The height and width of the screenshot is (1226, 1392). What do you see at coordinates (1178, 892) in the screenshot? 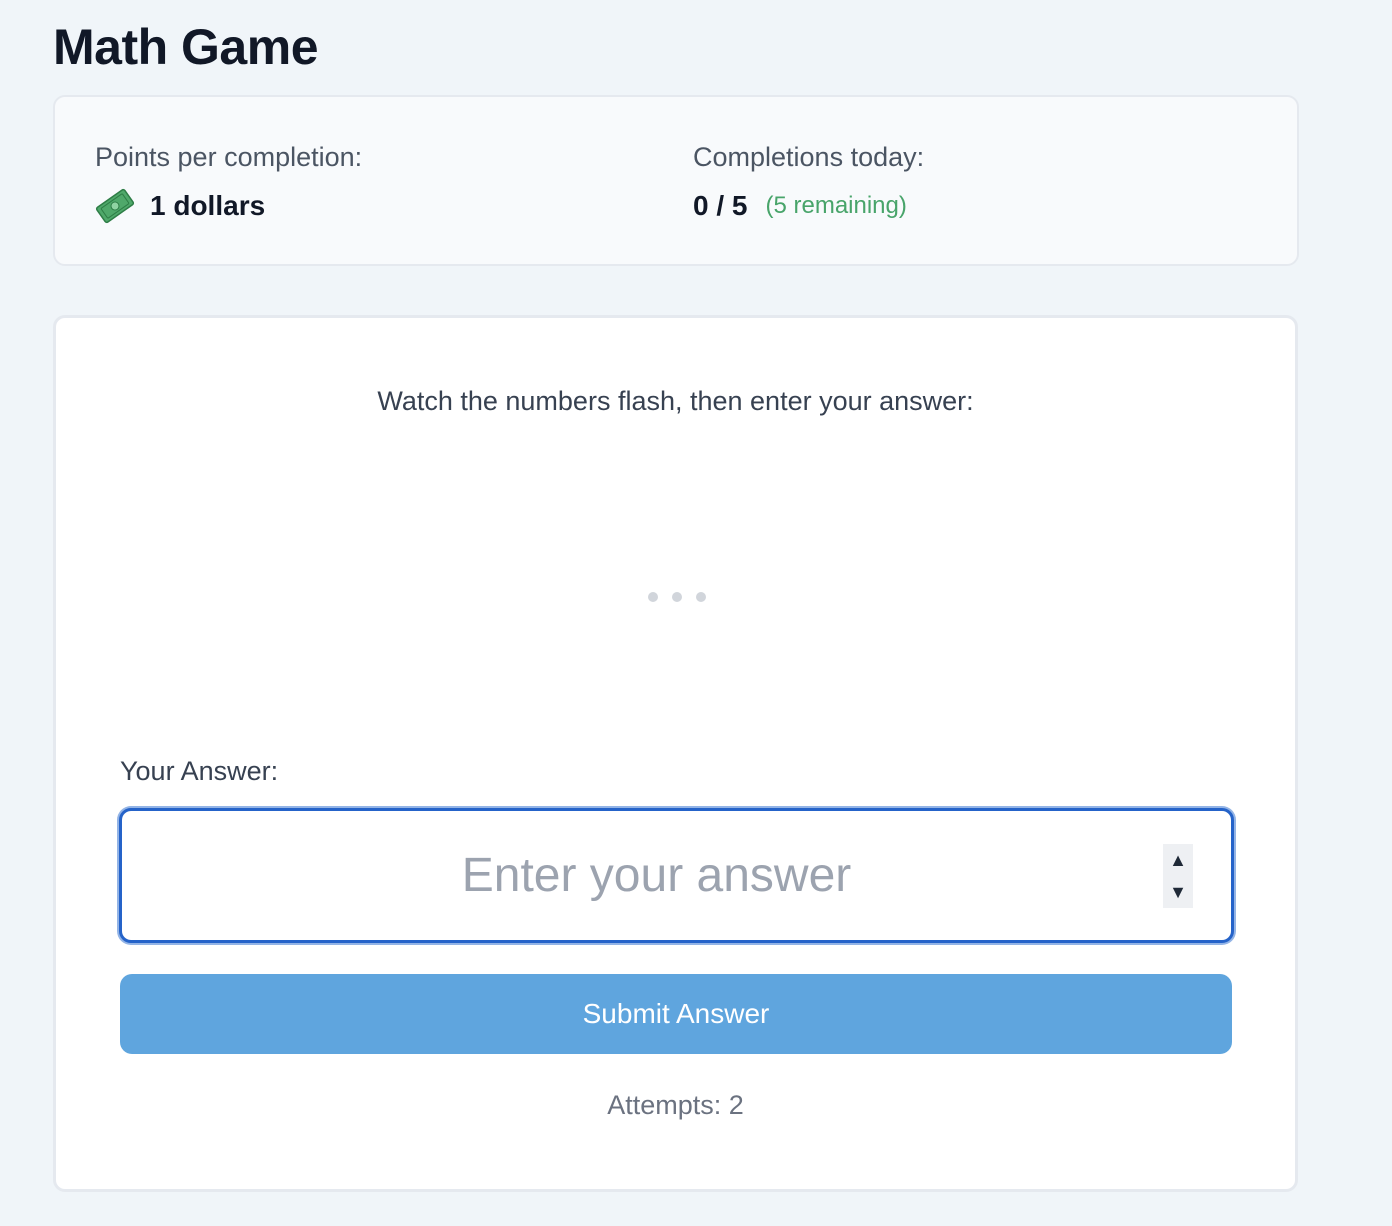
I see `decrement-arrow-icon: ▼` at bounding box center [1178, 892].